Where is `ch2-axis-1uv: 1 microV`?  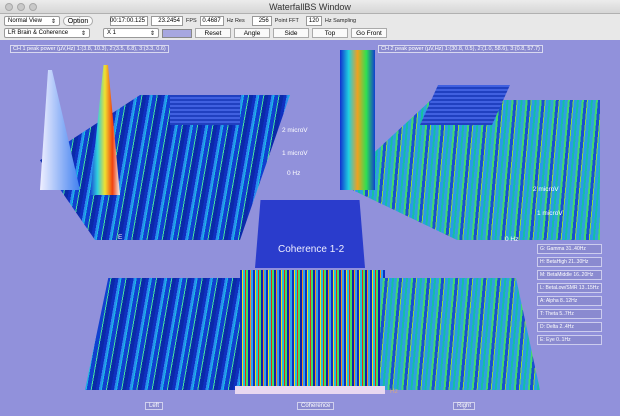 ch2-axis-1uv: 1 microV is located at coordinates (550, 213).